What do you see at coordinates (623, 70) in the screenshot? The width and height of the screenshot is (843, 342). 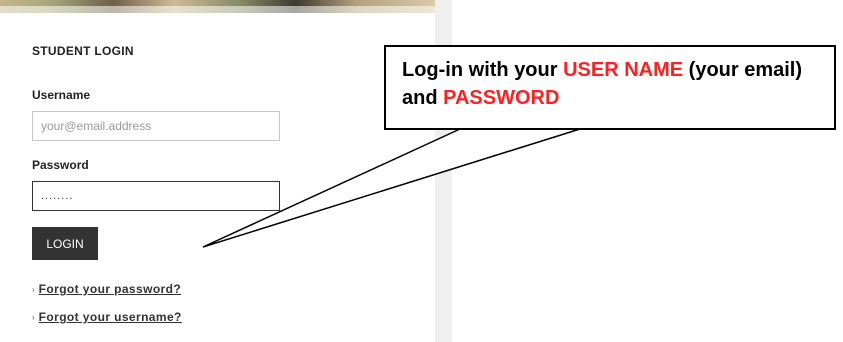 I see `callout-username-highlight: USER NAME` at bounding box center [623, 70].